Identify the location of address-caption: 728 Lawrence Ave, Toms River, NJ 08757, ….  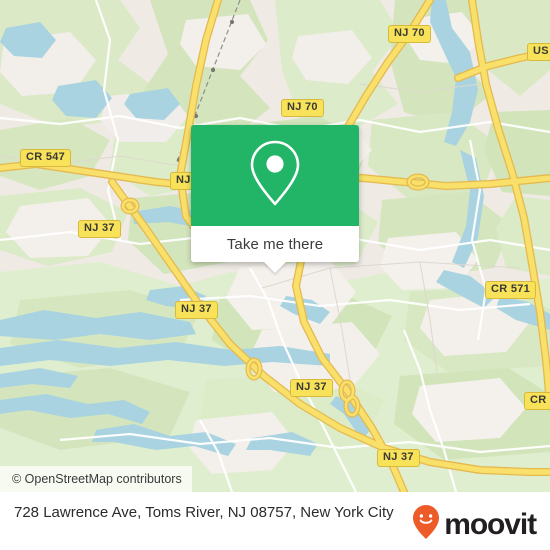
(204, 512).